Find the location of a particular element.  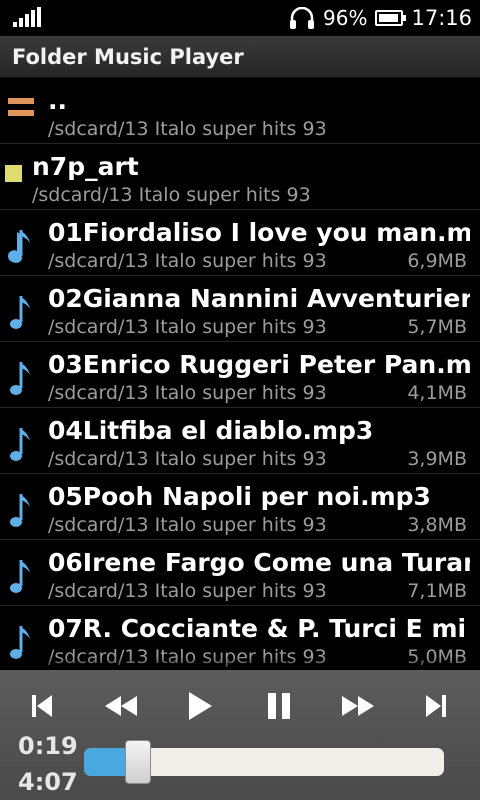

headphones-icon is located at coordinates (302, 18).